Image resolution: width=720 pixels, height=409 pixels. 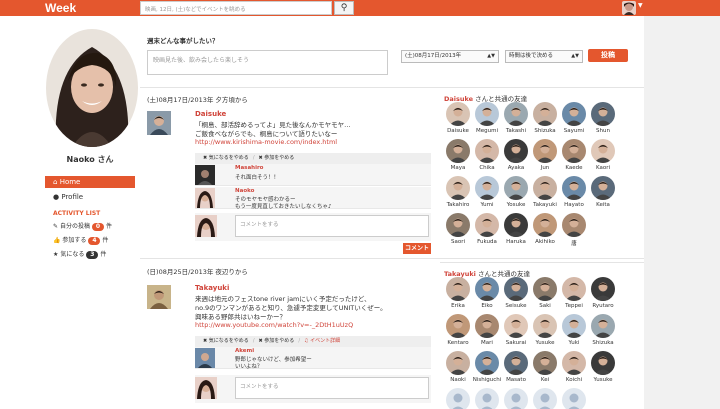 What do you see at coordinates (516, 332) in the screenshot?
I see `friend-item: Sakurai` at bounding box center [516, 332].